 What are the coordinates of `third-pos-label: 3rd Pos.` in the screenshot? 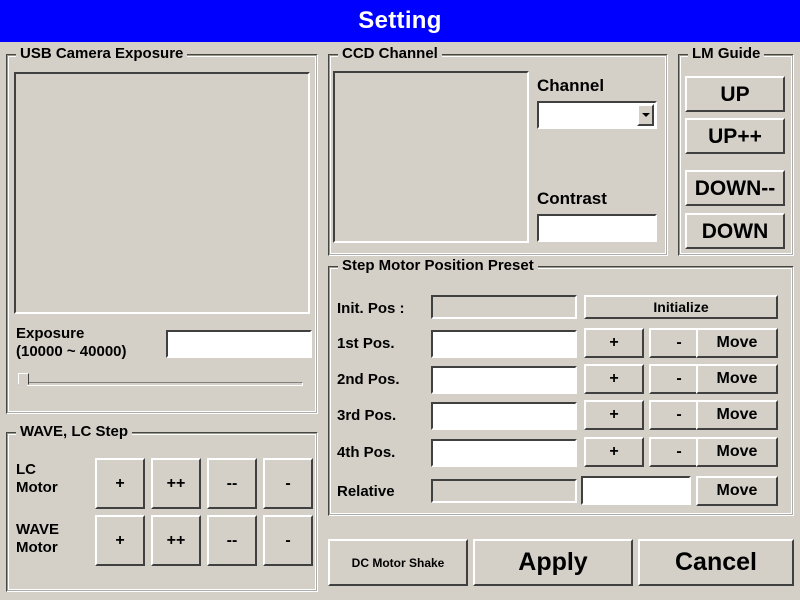 It's located at (367, 415).